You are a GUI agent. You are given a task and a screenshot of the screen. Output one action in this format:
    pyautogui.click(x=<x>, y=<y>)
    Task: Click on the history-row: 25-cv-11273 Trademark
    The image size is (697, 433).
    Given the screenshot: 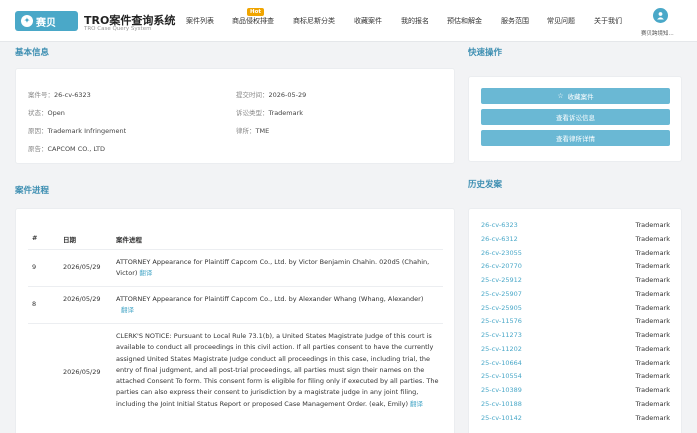 What is the action you would take?
    pyautogui.click(x=575, y=336)
    